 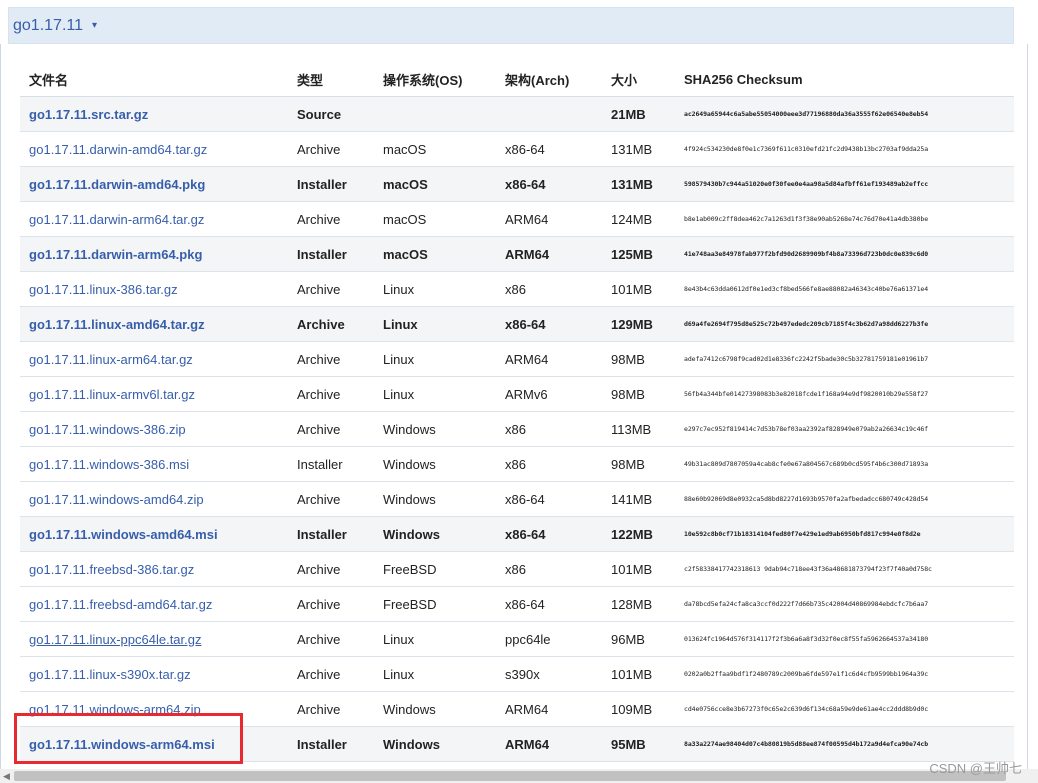 I want to click on version-toggle-bar: go1.17.11 ▾, so click(x=511, y=25).